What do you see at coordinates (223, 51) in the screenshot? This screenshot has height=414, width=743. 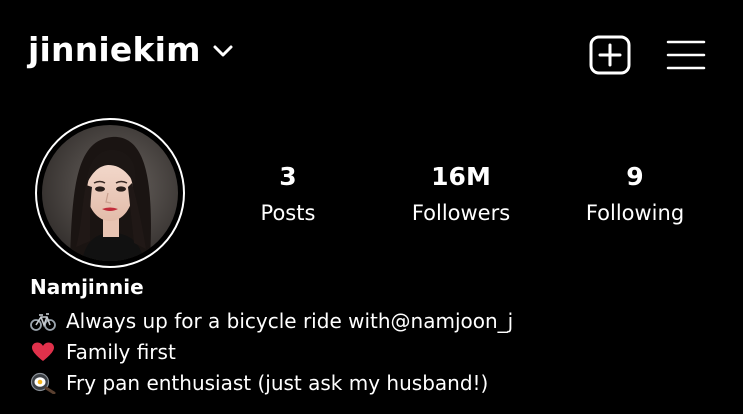 I see `chevron-down-icon` at bounding box center [223, 51].